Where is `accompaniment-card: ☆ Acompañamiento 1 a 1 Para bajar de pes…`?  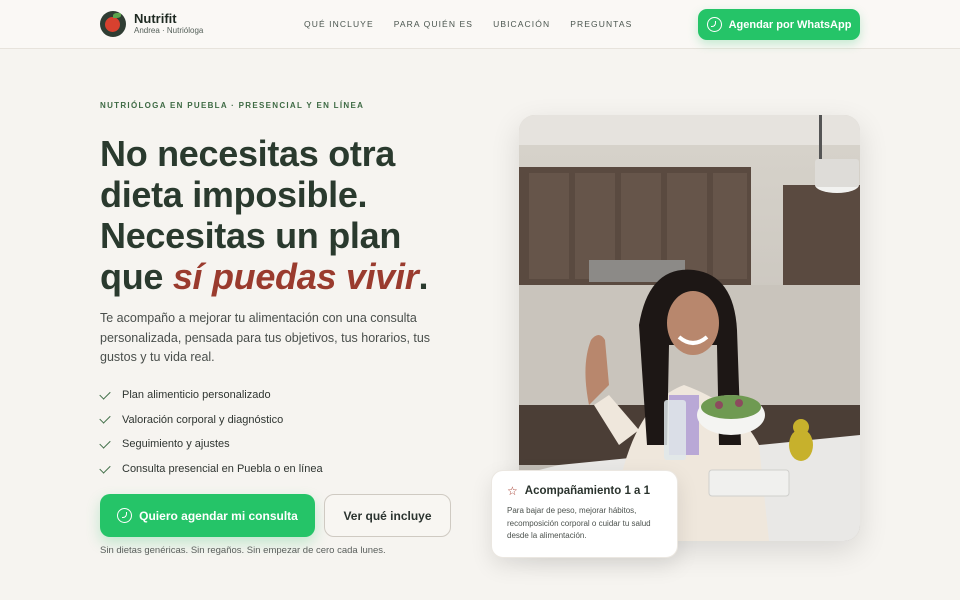 accompaniment-card: ☆ Acompañamiento 1 a 1 Para bajar de pes… is located at coordinates (584, 514).